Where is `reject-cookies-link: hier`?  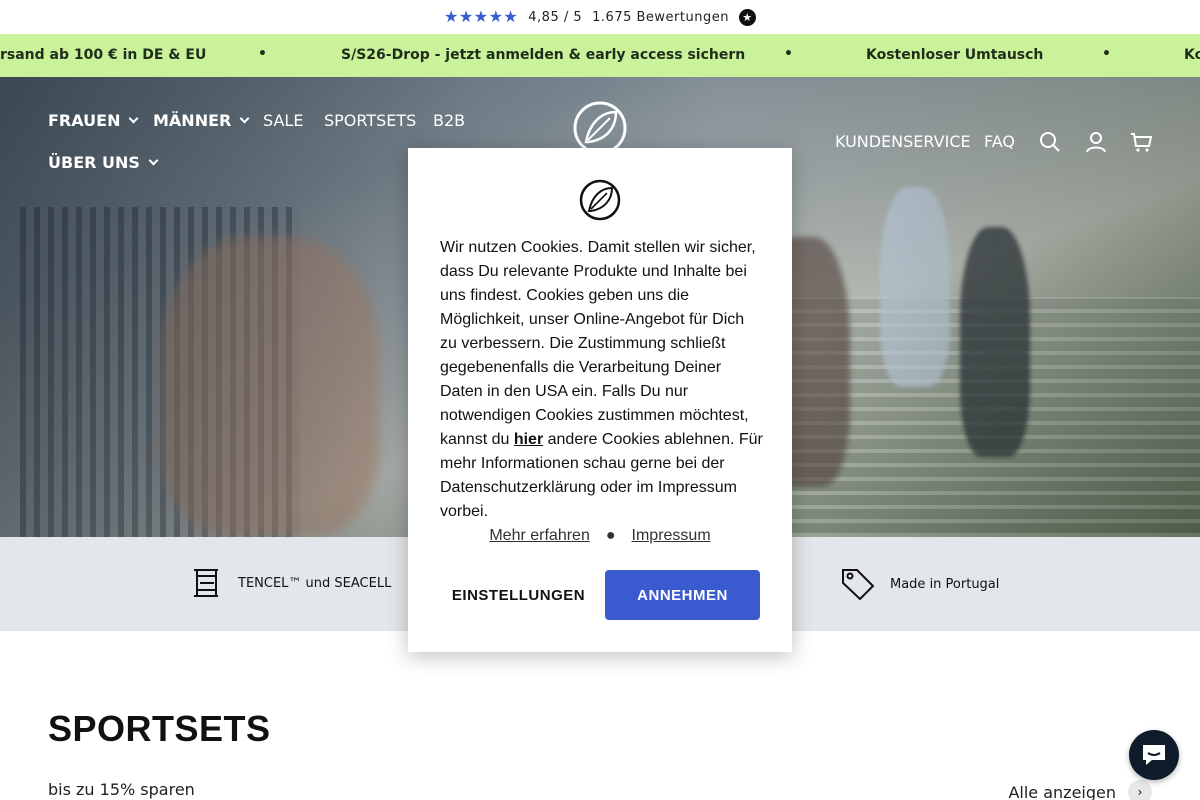 reject-cookies-link: hier is located at coordinates (528, 439).